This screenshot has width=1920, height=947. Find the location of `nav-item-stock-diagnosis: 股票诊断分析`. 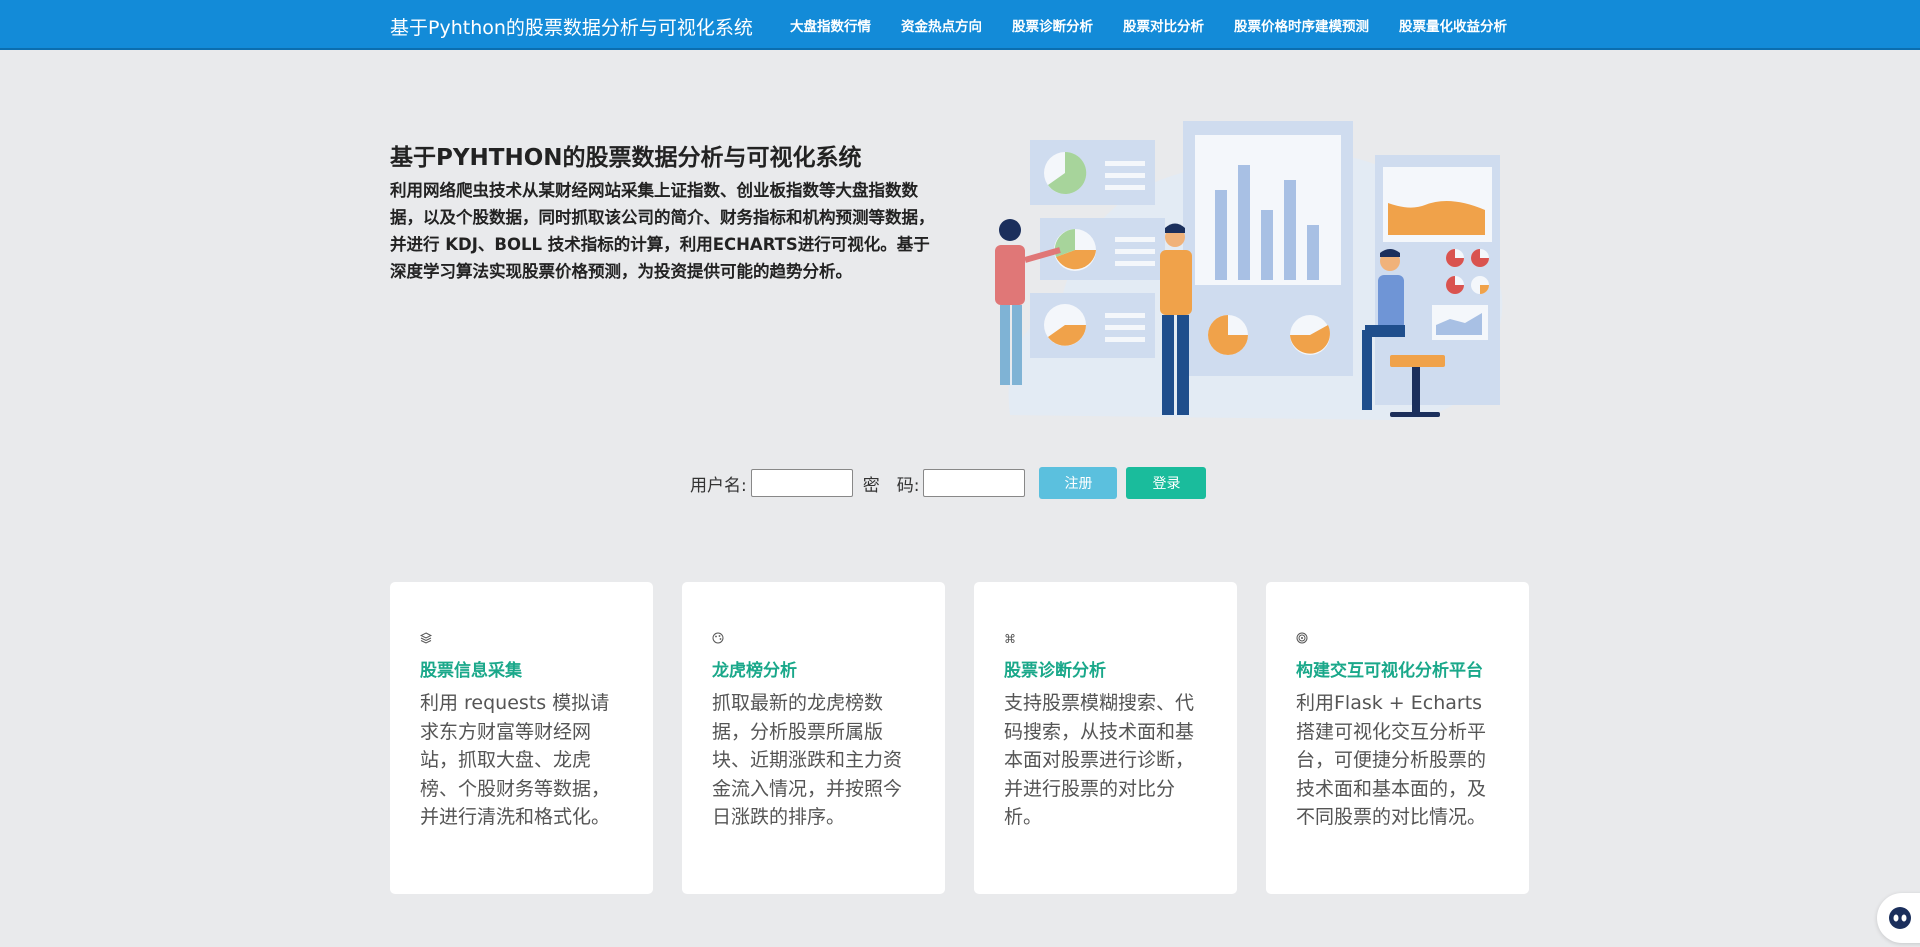

nav-item-stock-diagnosis: 股票诊断分析 is located at coordinates (1052, 25).